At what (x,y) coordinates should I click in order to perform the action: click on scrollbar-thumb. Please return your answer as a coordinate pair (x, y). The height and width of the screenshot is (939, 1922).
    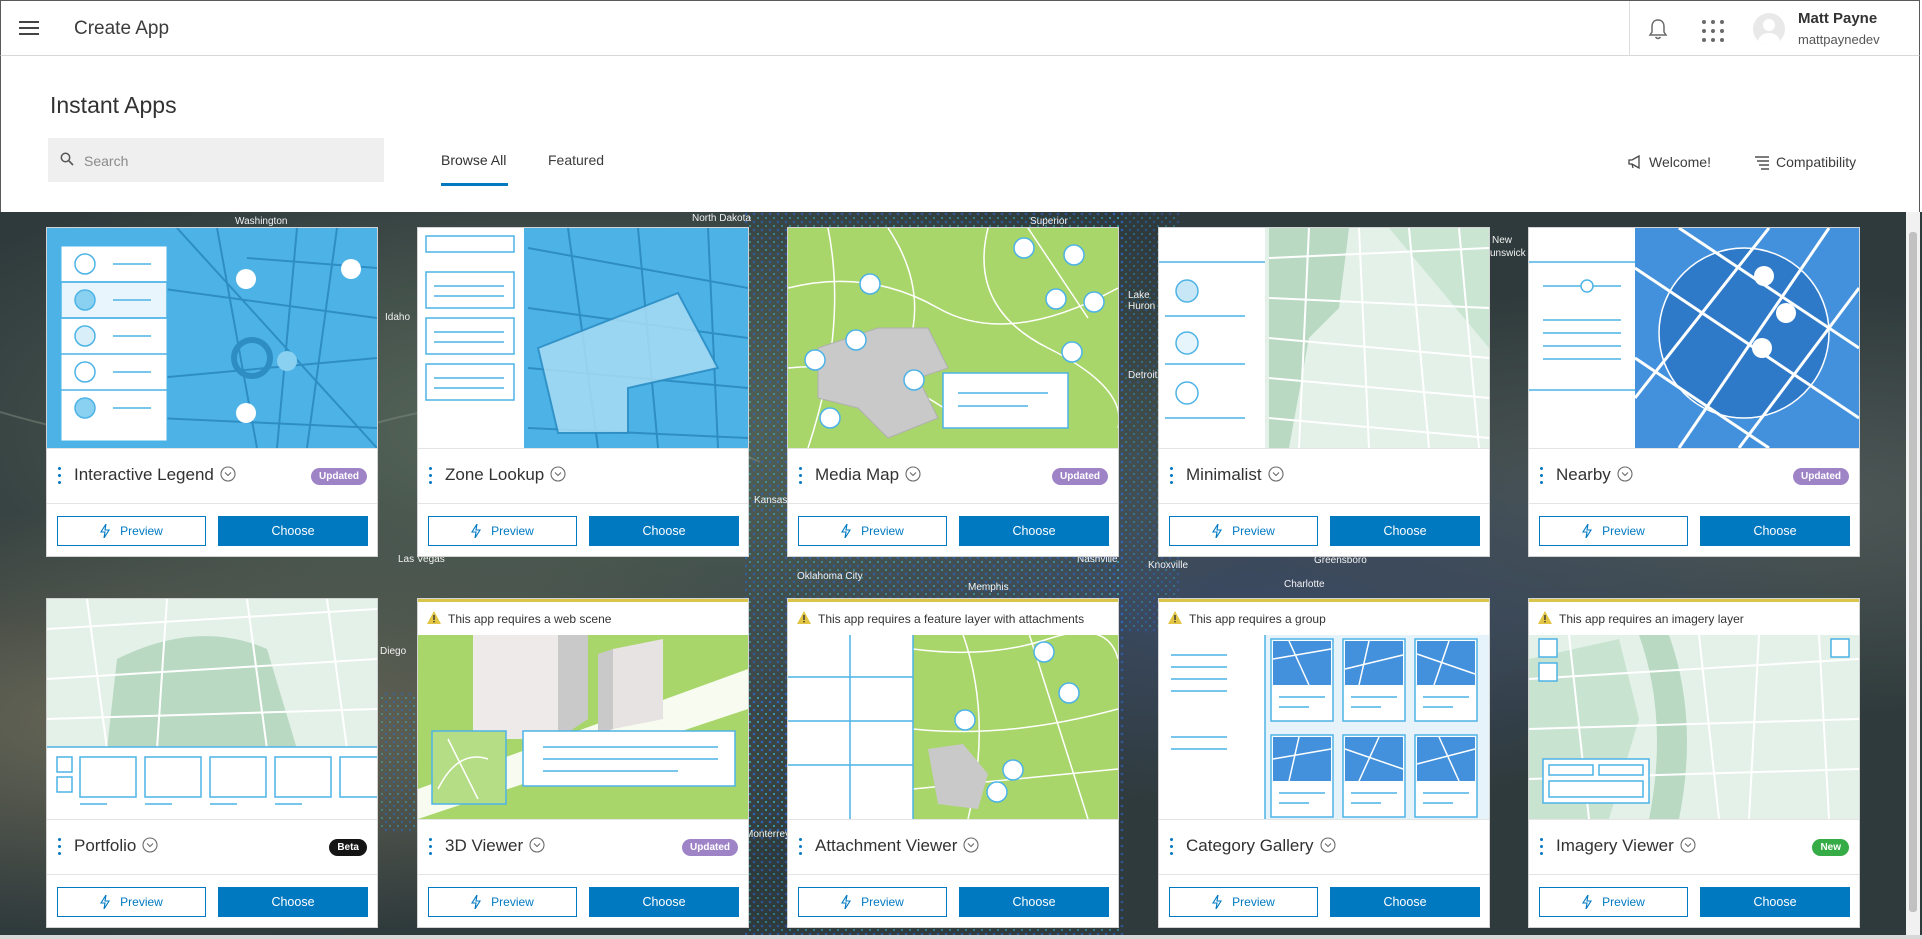
    Looking at the image, I should click on (1913, 572).